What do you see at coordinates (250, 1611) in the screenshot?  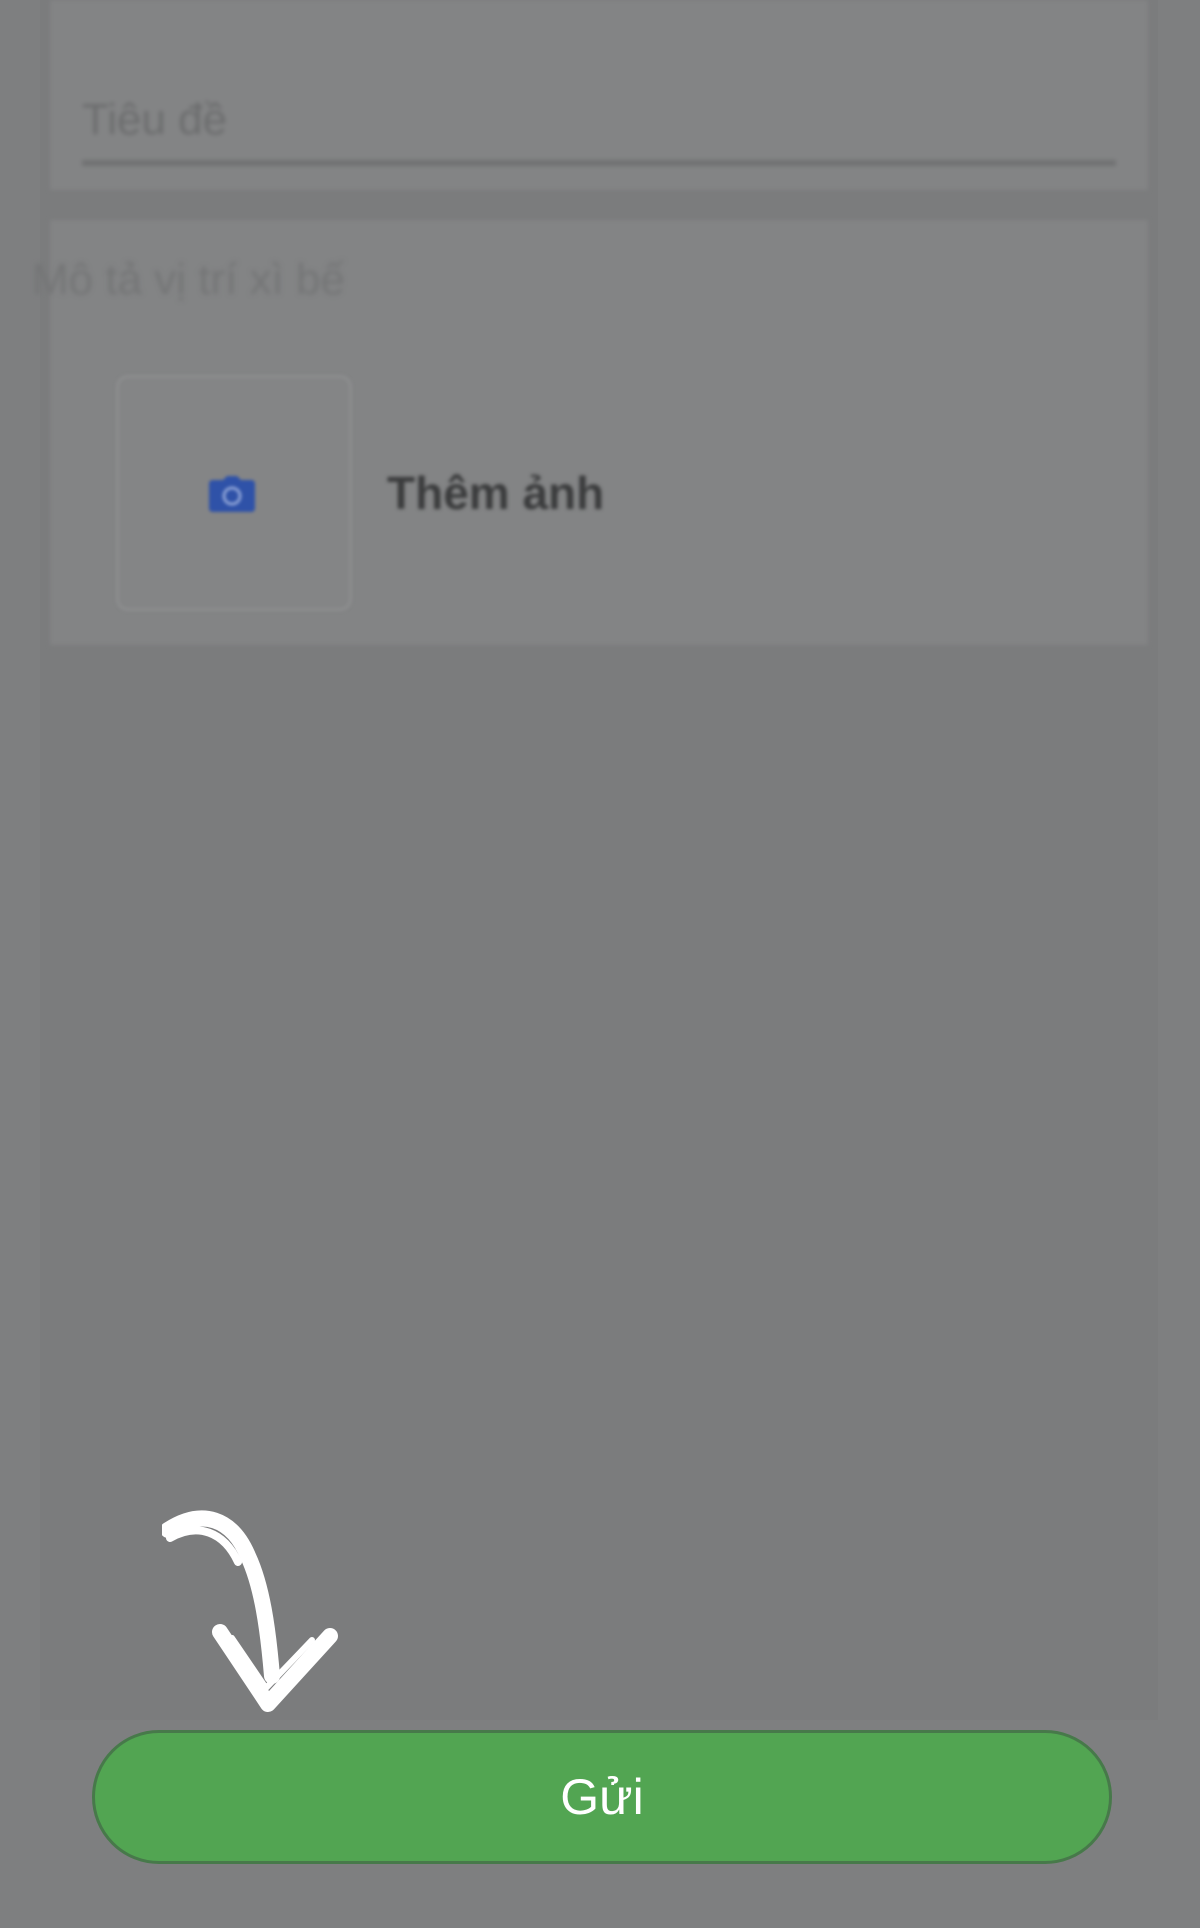 I see `hand-drawn-arrow-icon` at bounding box center [250, 1611].